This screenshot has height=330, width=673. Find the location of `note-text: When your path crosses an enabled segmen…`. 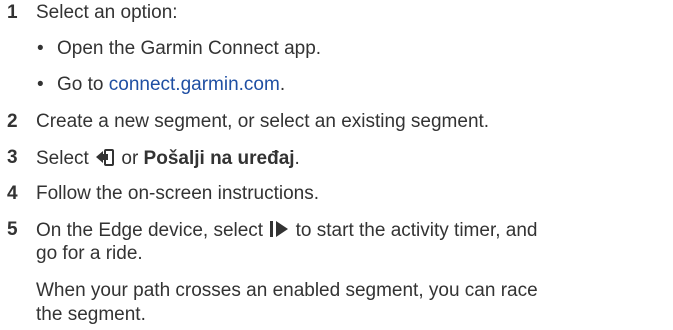

note-text: When your path crosses an enabled segmen… is located at coordinates (287, 290).